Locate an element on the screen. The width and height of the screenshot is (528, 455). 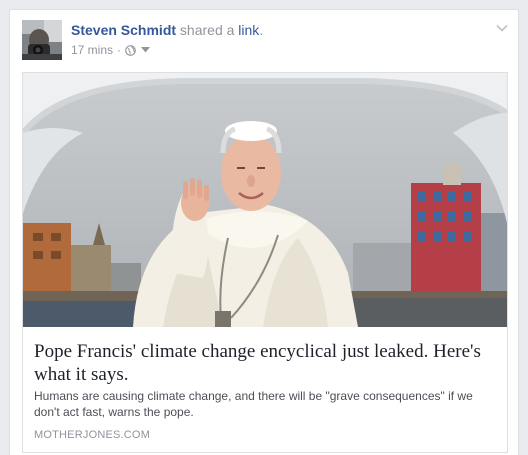
action-suffix: . is located at coordinates (261, 30).